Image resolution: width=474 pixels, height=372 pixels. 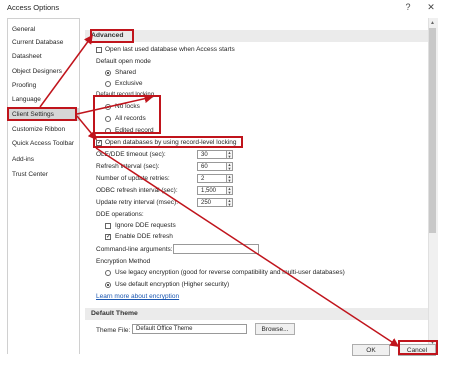 I want to click on arrow-to-record-level, so click(x=86, y=128).